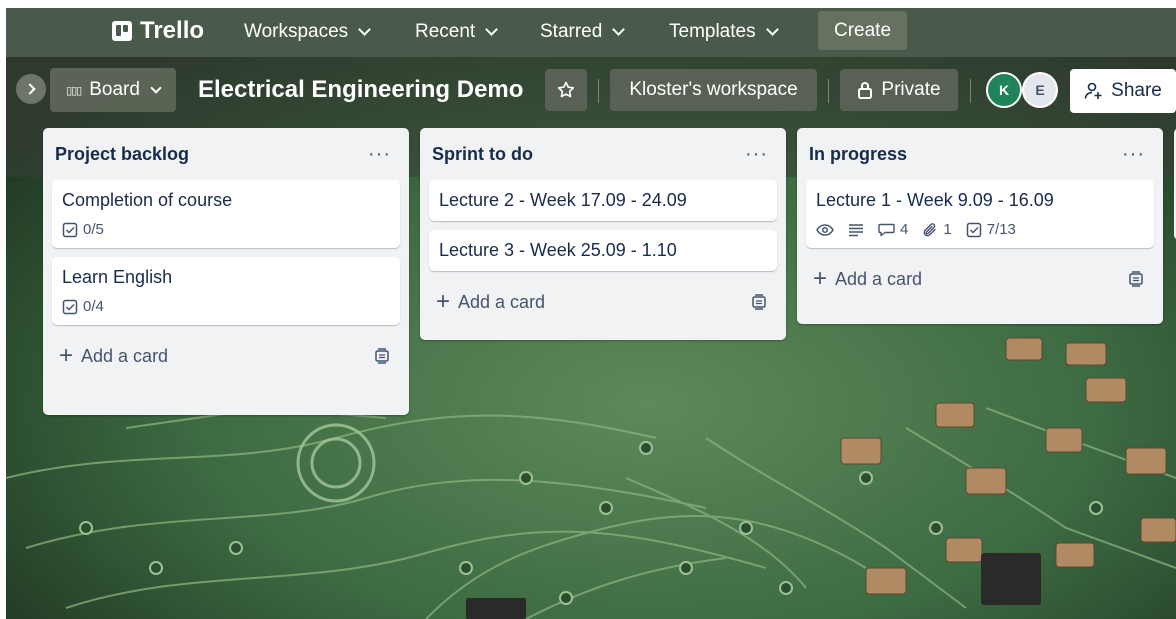 The image size is (1176, 619). I want to click on trello-logo-text: Trello, so click(172, 30).